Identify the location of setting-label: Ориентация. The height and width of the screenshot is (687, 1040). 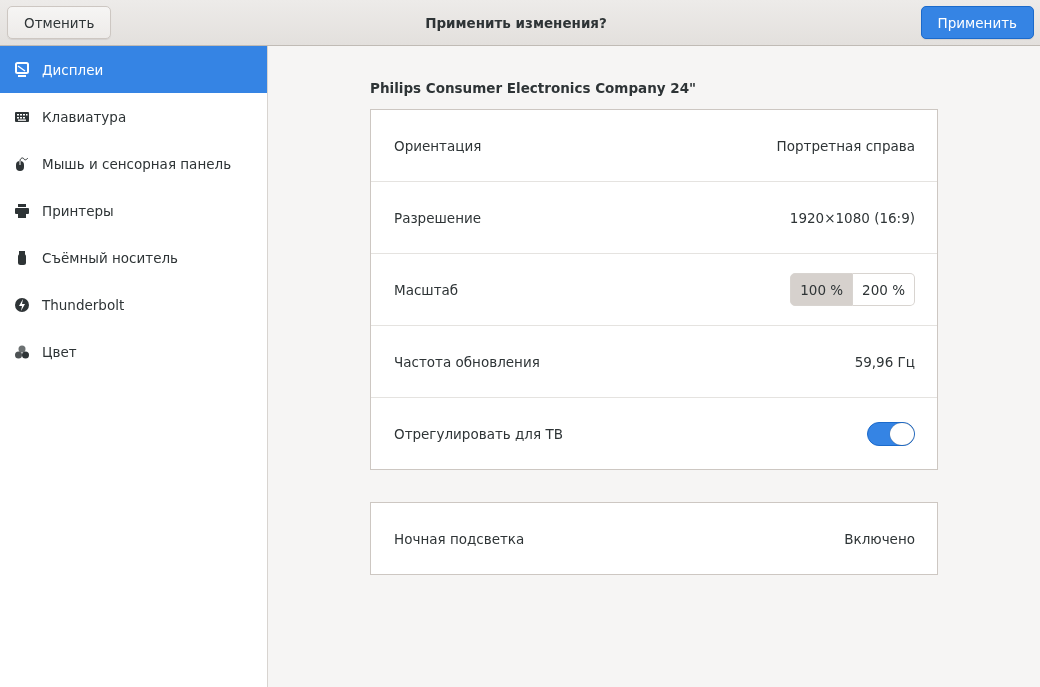
(438, 145).